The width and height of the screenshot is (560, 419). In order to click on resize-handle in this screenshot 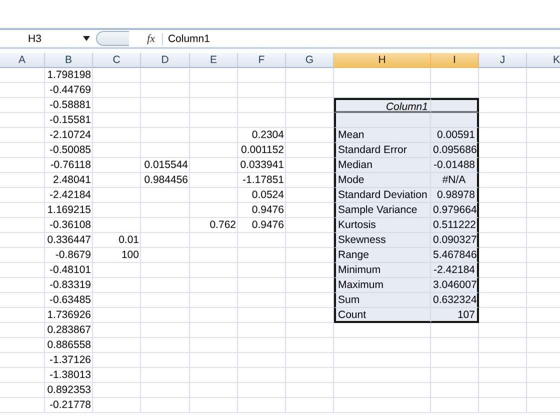, I will do `click(112, 38)`.